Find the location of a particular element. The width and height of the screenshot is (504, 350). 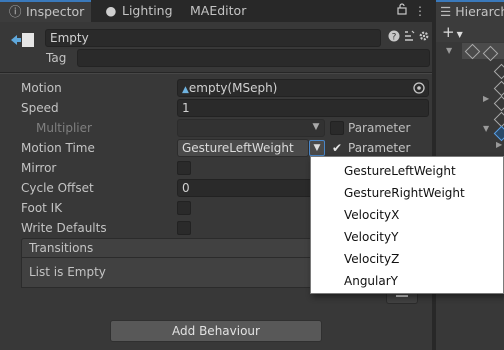

motion-time-dropdown-button: ▼ is located at coordinates (317, 148).